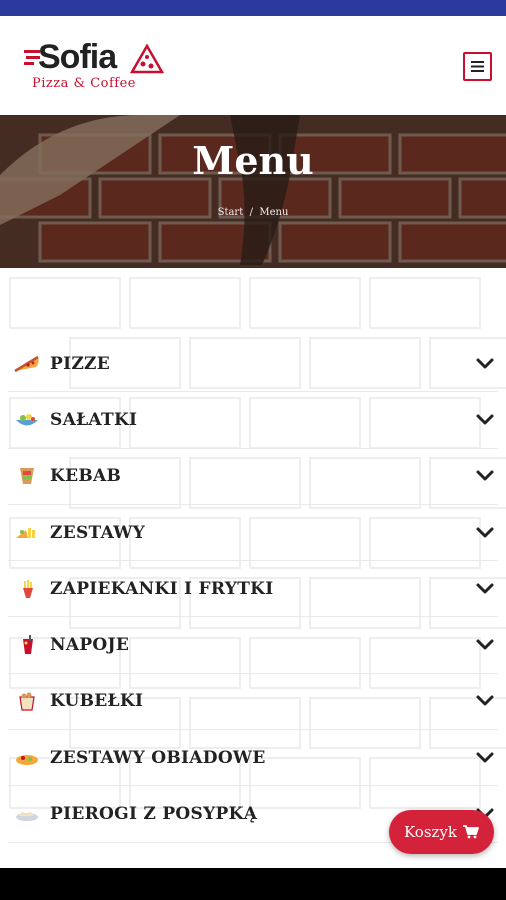 The height and width of the screenshot is (900, 506). What do you see at coordinates (90, 645) in the screenshot?
I see `category-label: NAPOJE` at bounding box center [90, 645].